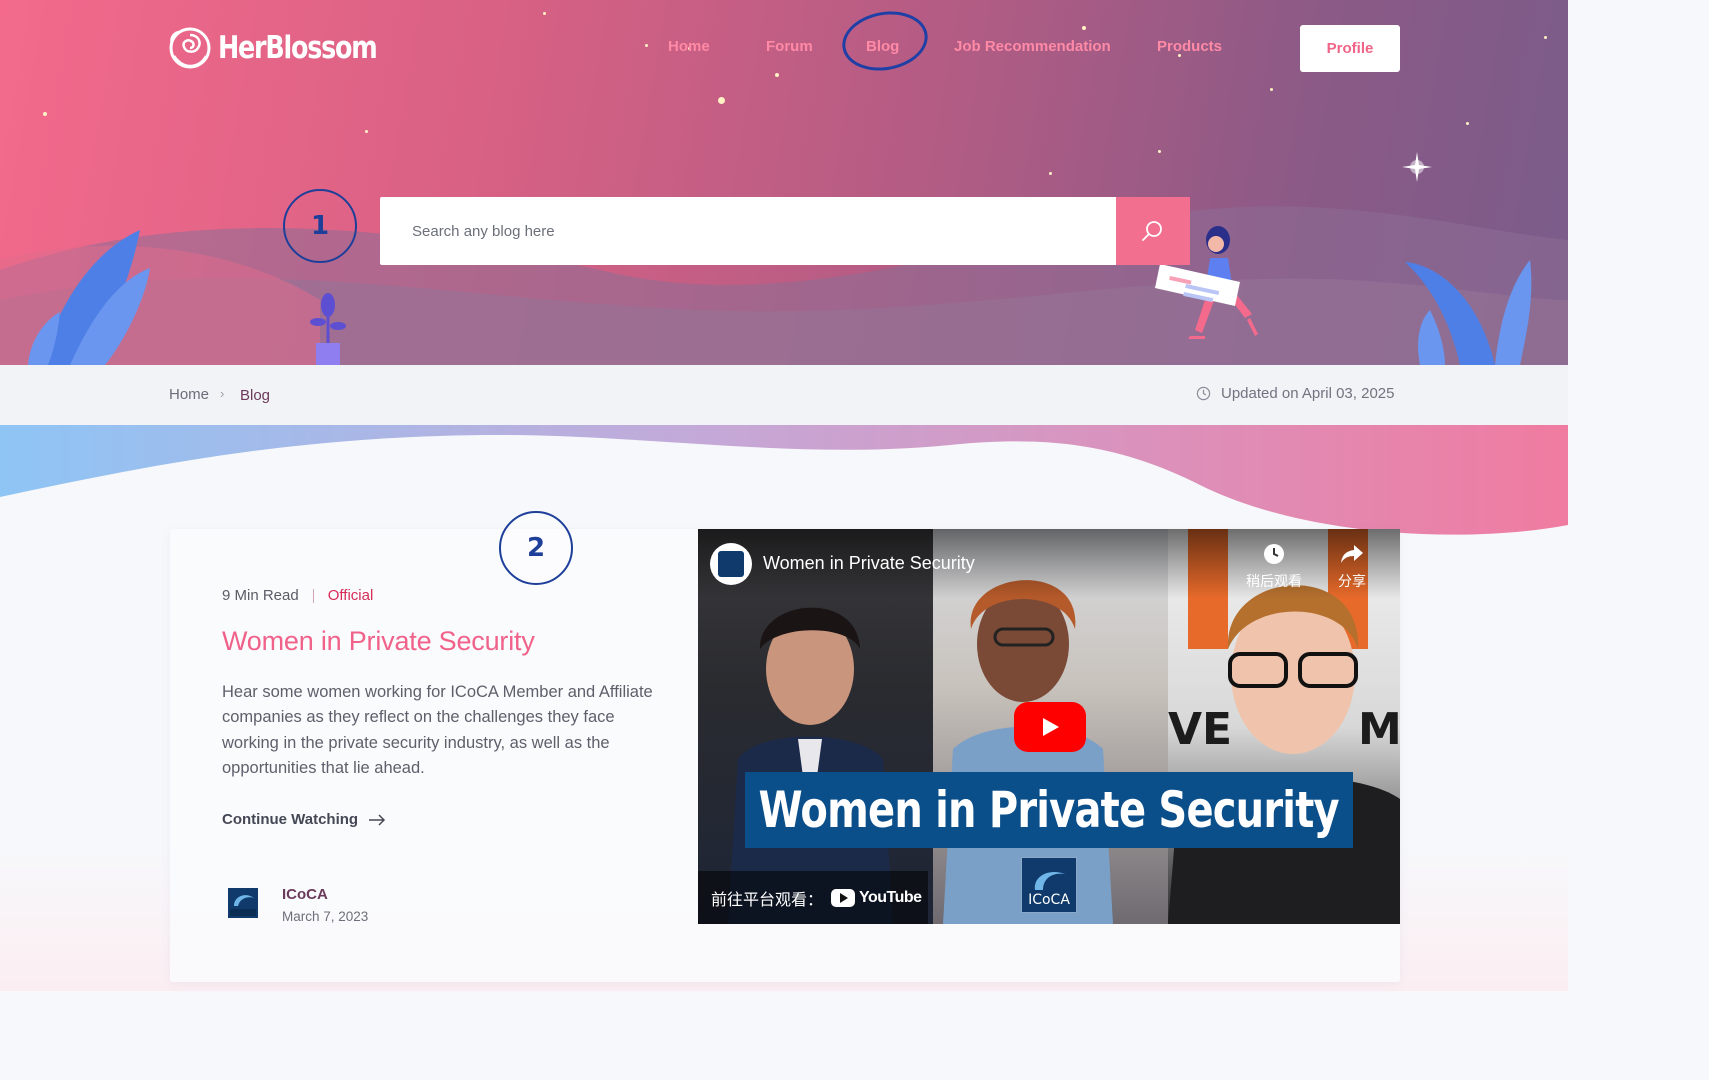  What do you see at coordinates (377, 819) in the screenshot?
I see `arrow-right-icon` at bounding box center [377, 819].